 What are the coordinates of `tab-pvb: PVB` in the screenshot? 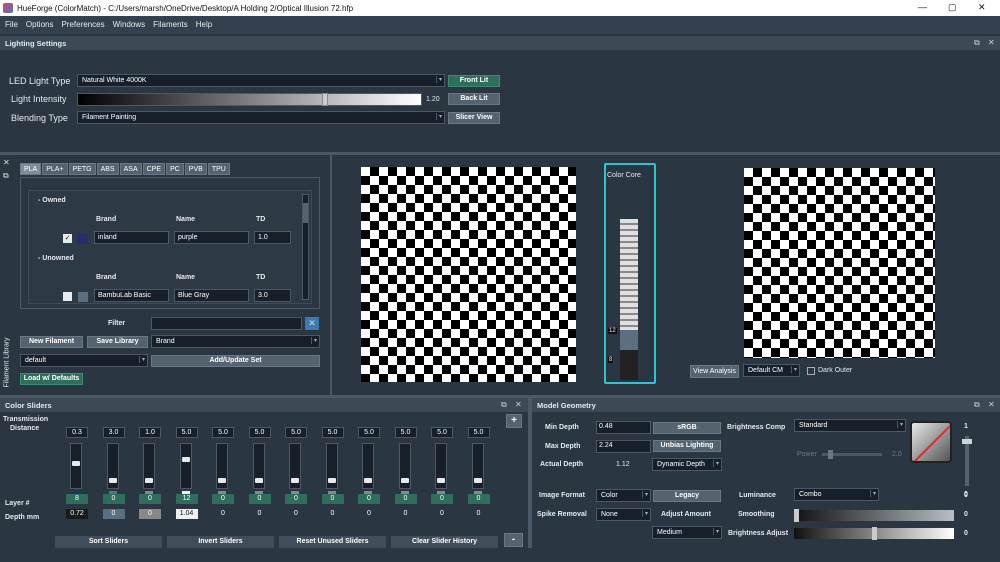 It's located at (195, 169).